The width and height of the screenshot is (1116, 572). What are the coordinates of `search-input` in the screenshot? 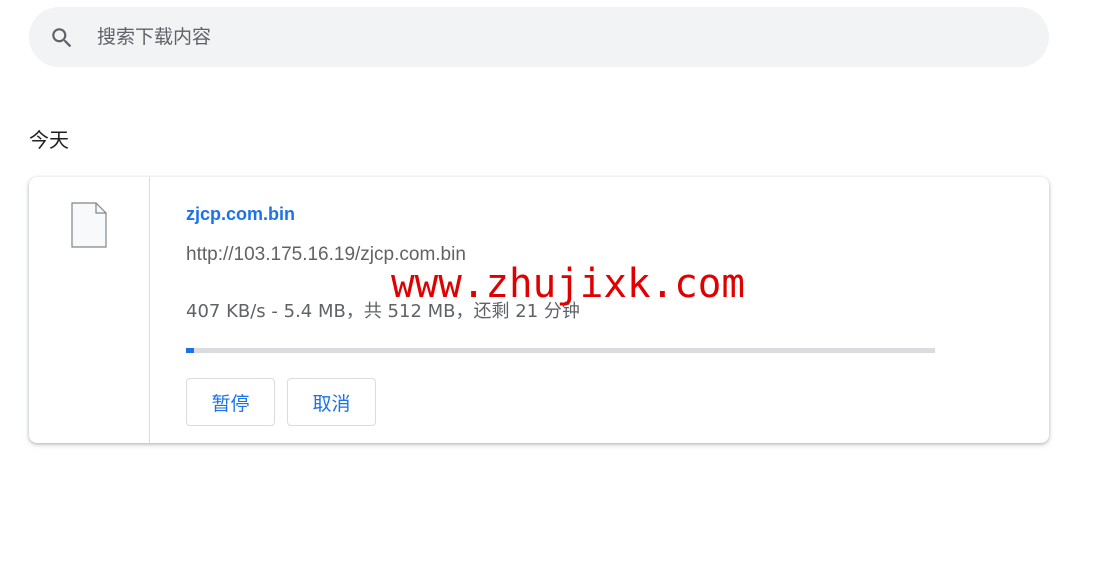 It's located at (547, 37).